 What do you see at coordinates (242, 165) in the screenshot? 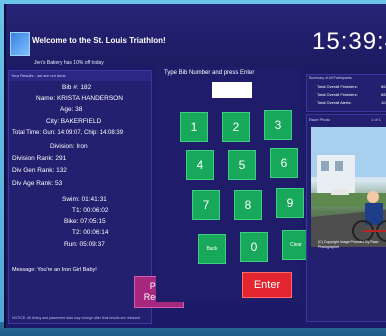
I see `key-5: 5` at bounding box center [242, 165].